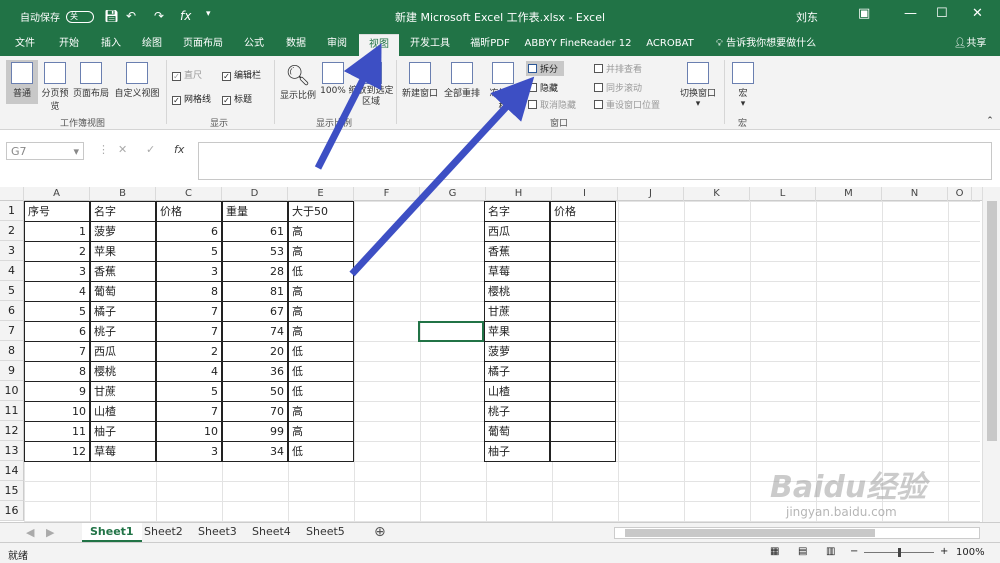 This screenshot has width=1000, height=563. I want to click on annotation-arrows, so click(424, 160).